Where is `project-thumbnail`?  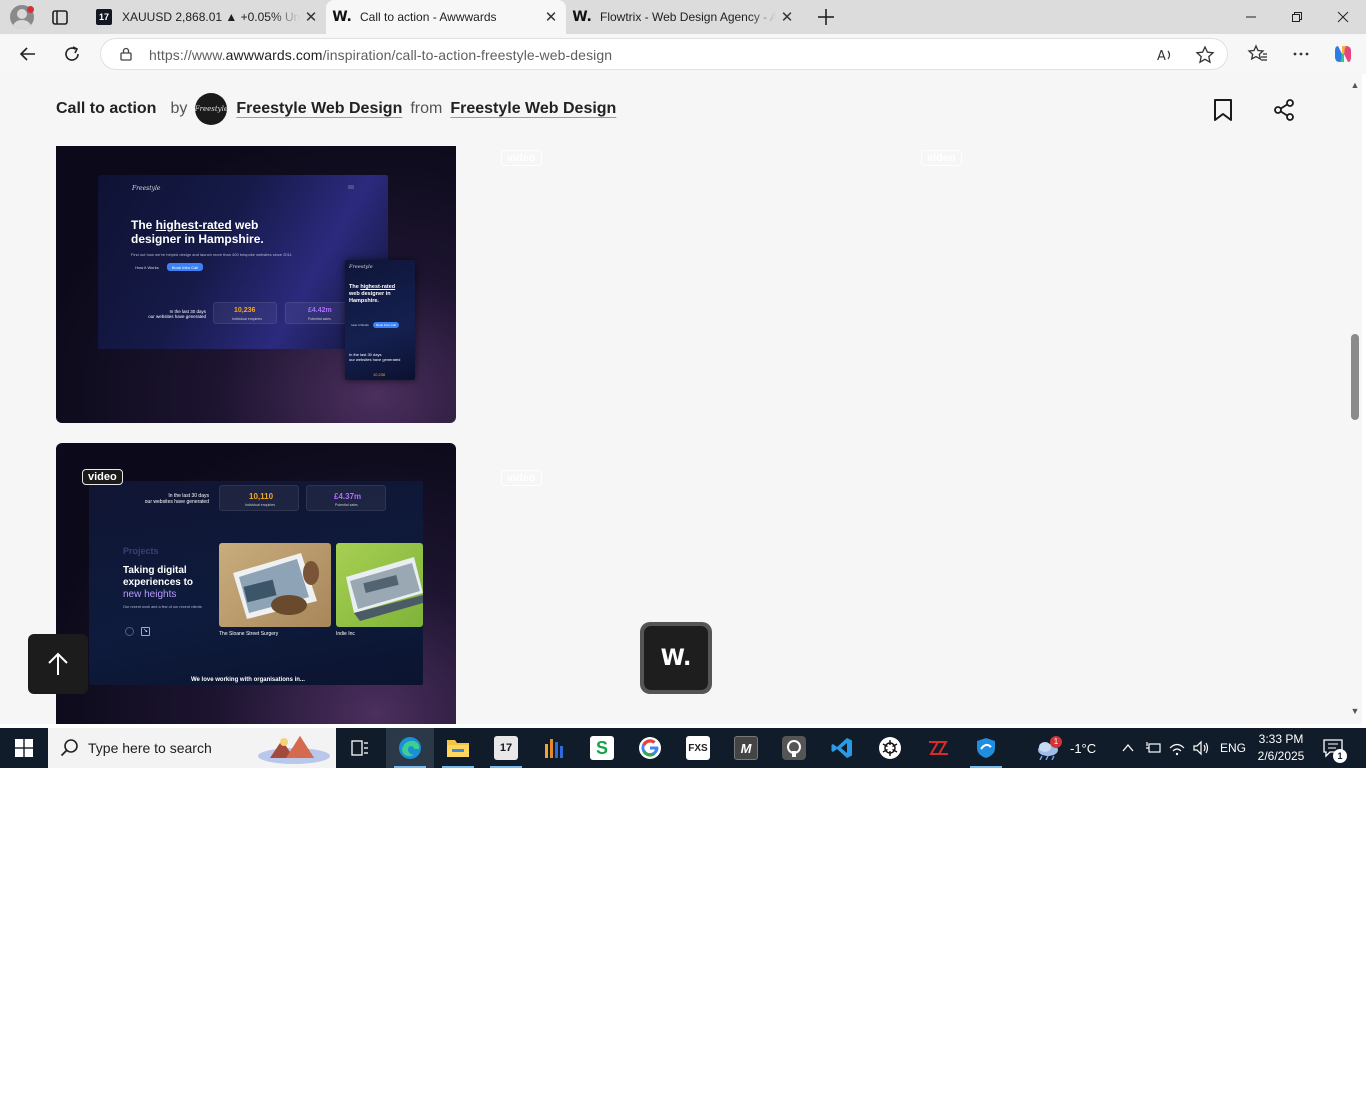
project-thumbnail is located at coordinates (379, 585).